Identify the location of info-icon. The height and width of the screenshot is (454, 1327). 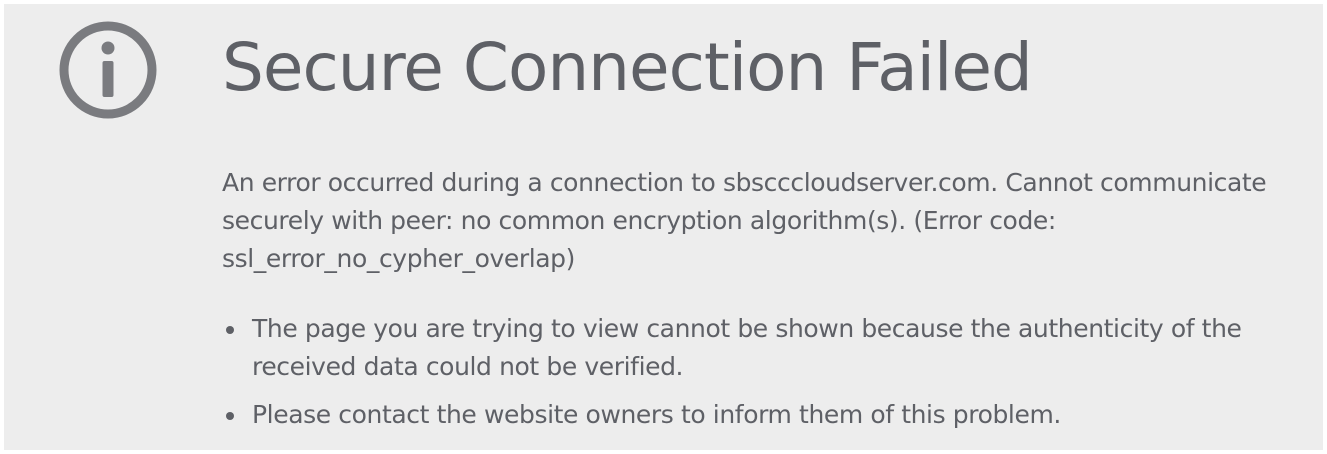
(108, 70).